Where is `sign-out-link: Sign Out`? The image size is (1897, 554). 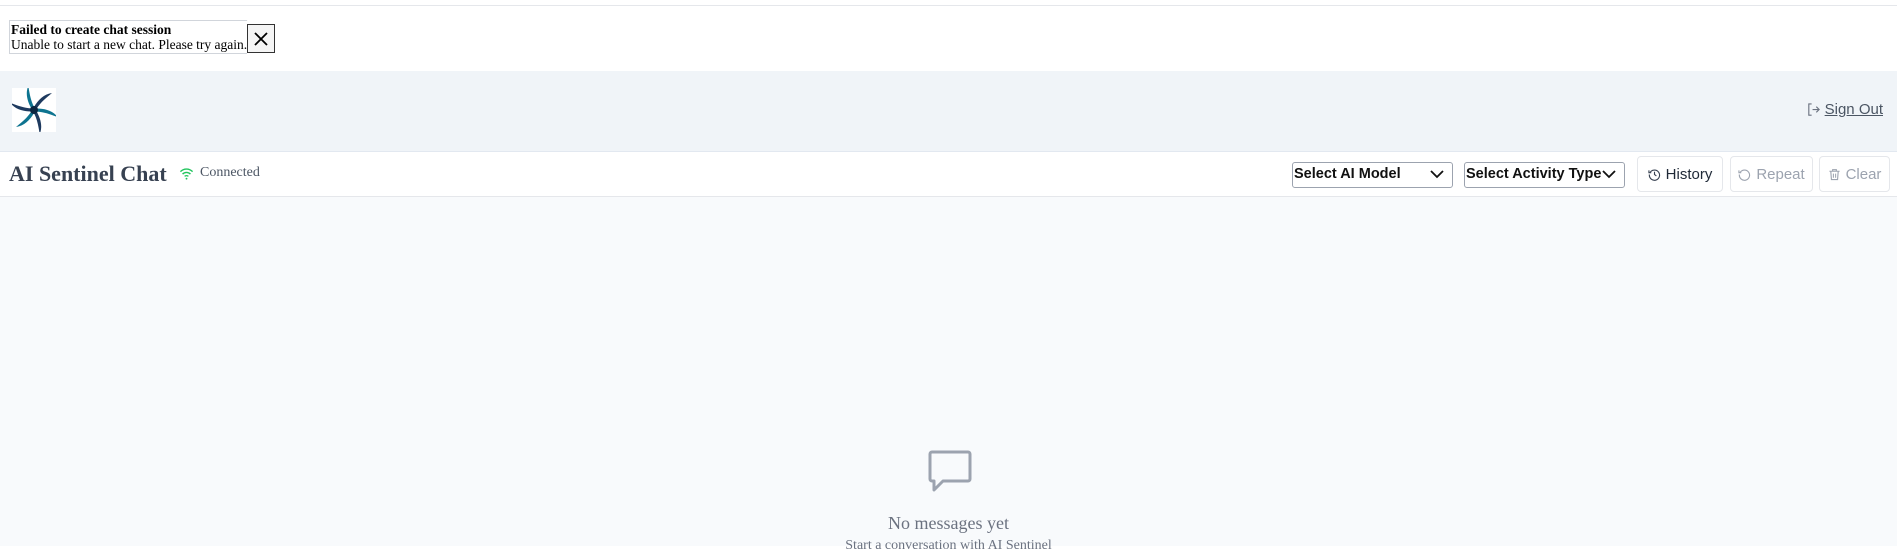 sign-out-link: Sign Out is located at coordinates (1844, 109).